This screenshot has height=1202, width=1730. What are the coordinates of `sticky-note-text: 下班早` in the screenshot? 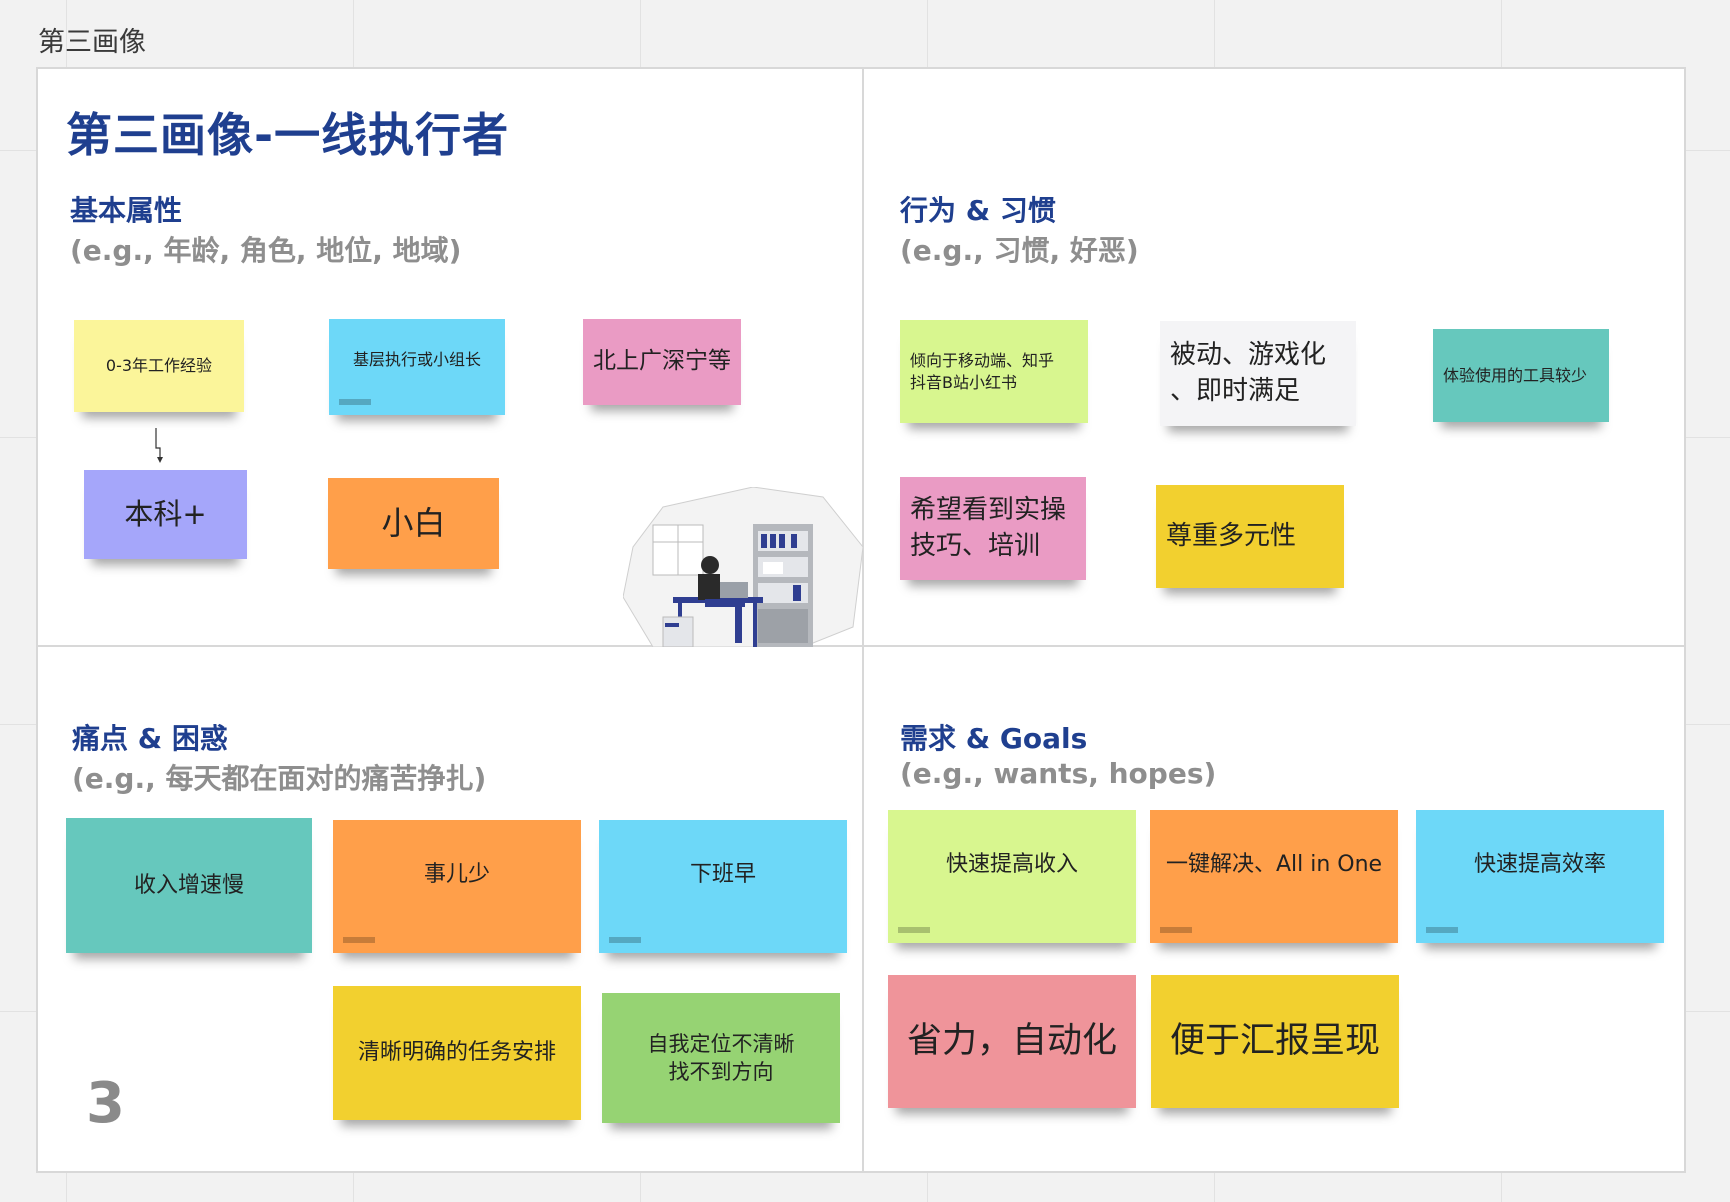 It's located at (722, 874).